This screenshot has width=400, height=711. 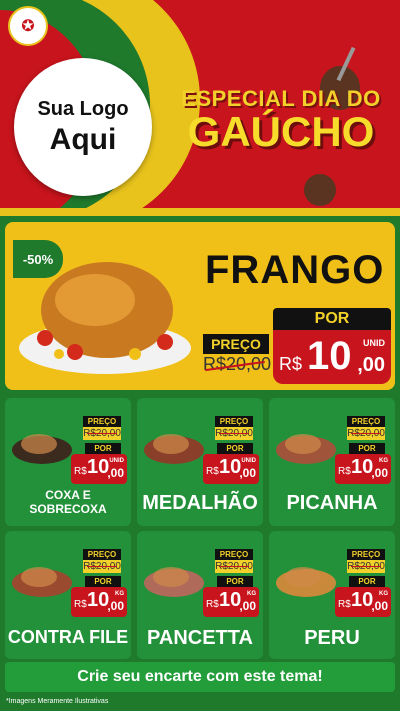 I want to click on product-card: PREÇOR$20,00 POR R$10 KG ,00 PERU, so click(x=332, y=595).